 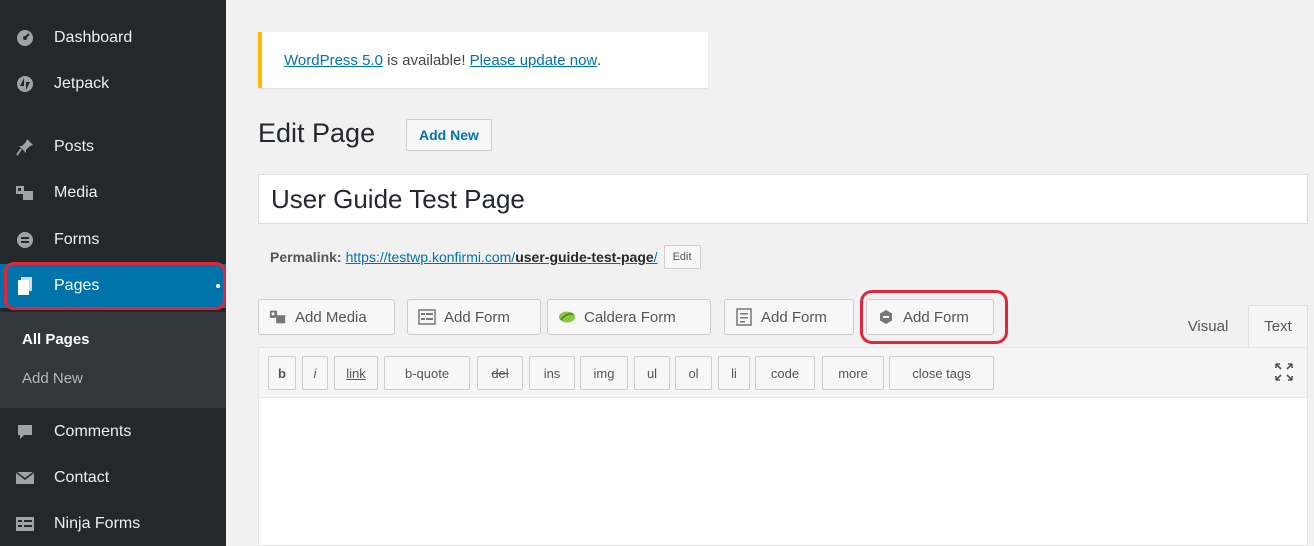 I want to click on wordpress-version-link: WordPress 5.0, so click(x=333, y=60).